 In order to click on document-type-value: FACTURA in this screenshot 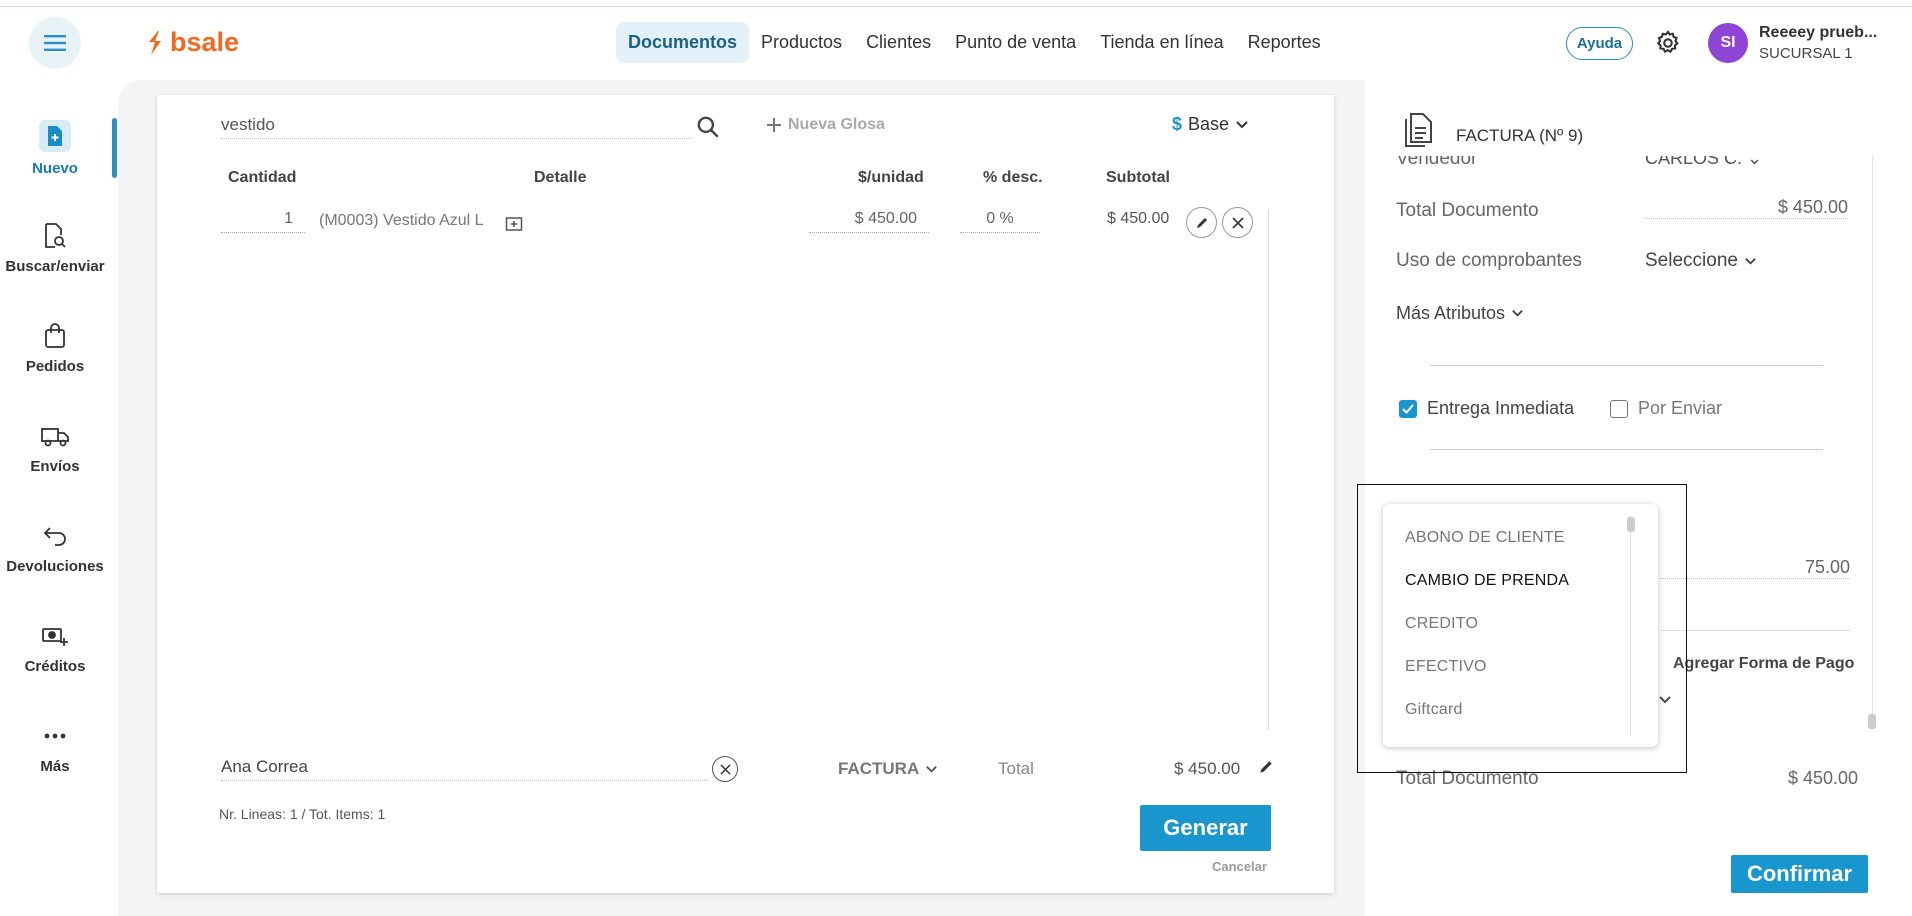, I will do `click(879, 768)`.